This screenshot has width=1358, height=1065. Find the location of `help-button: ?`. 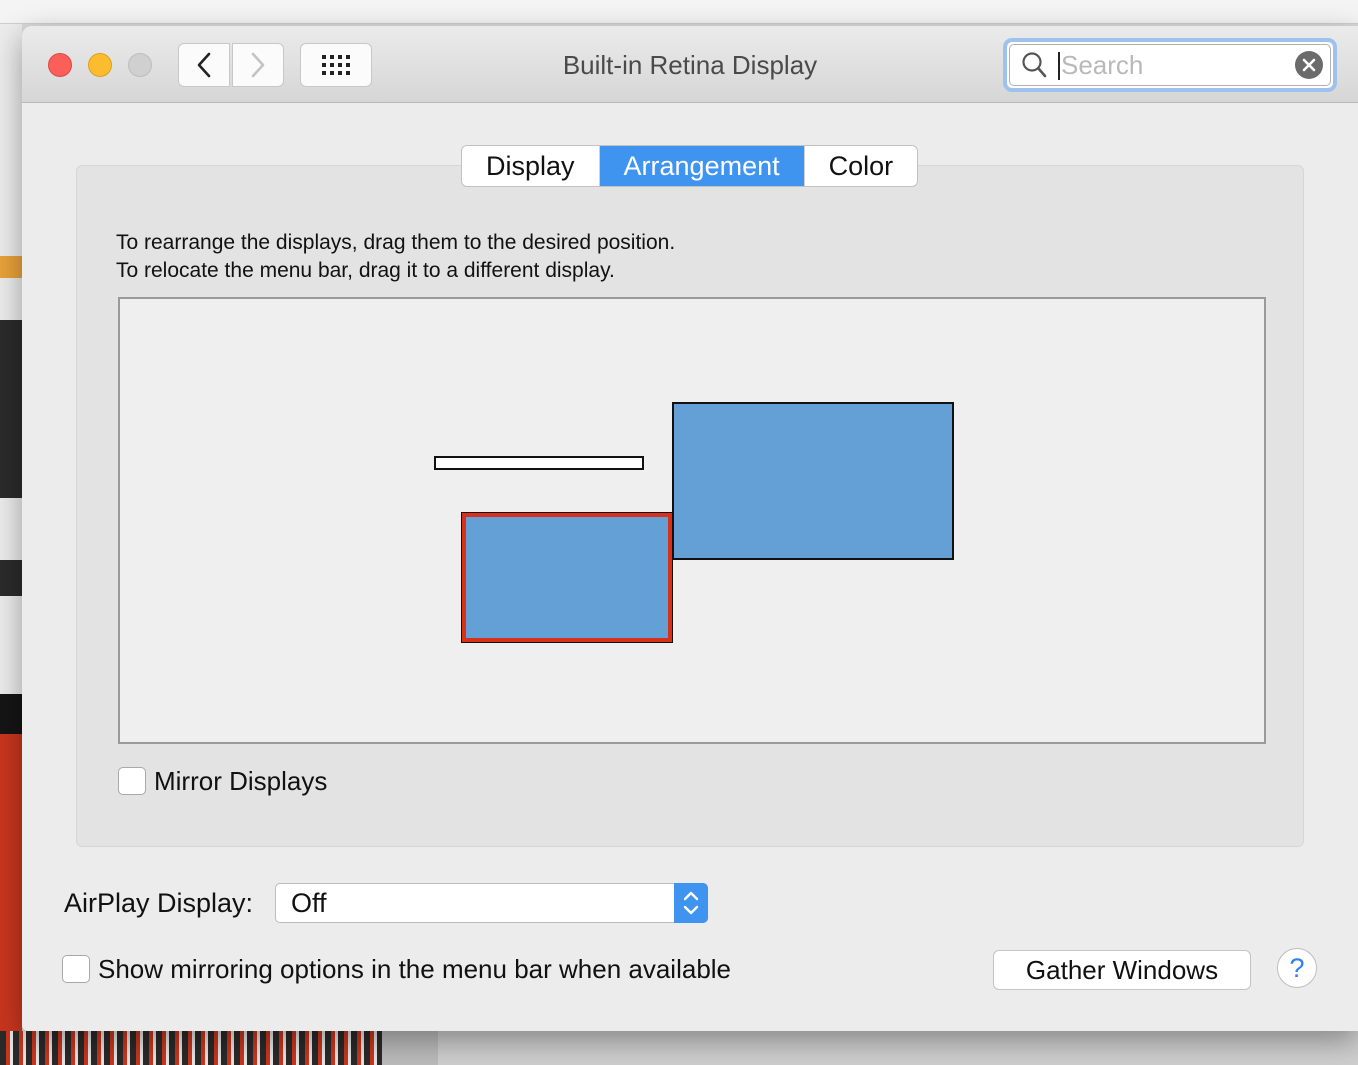

help-button: ? is located at coordinates (1297, 968).